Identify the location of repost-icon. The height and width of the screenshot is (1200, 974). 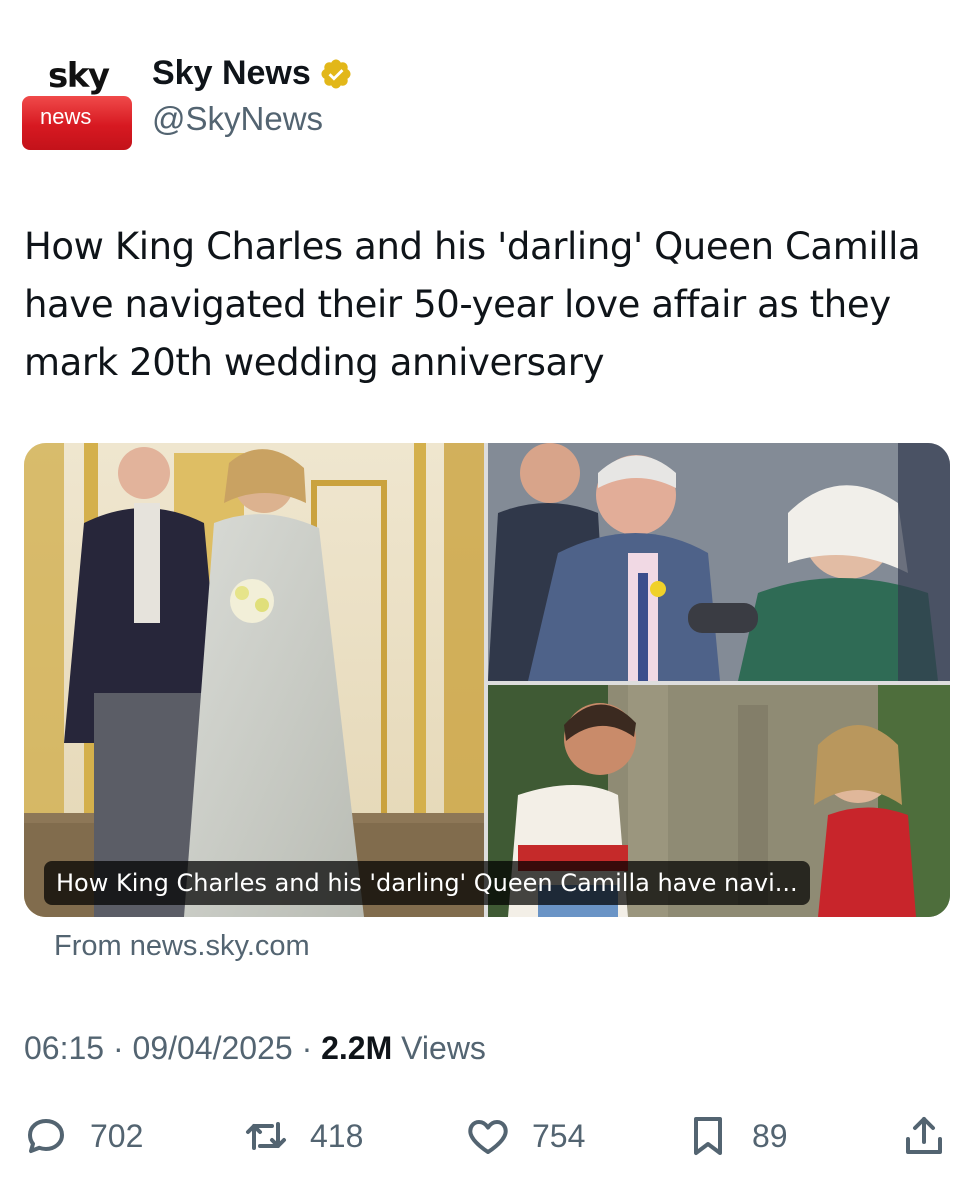
(266, 1136).